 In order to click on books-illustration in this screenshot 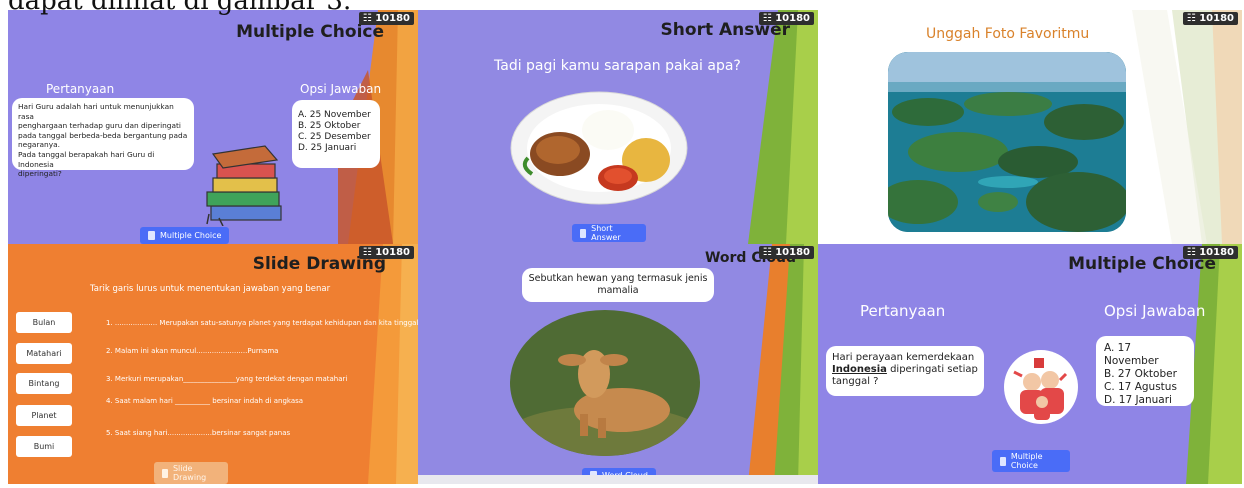, I will do `click(244, 185)`.